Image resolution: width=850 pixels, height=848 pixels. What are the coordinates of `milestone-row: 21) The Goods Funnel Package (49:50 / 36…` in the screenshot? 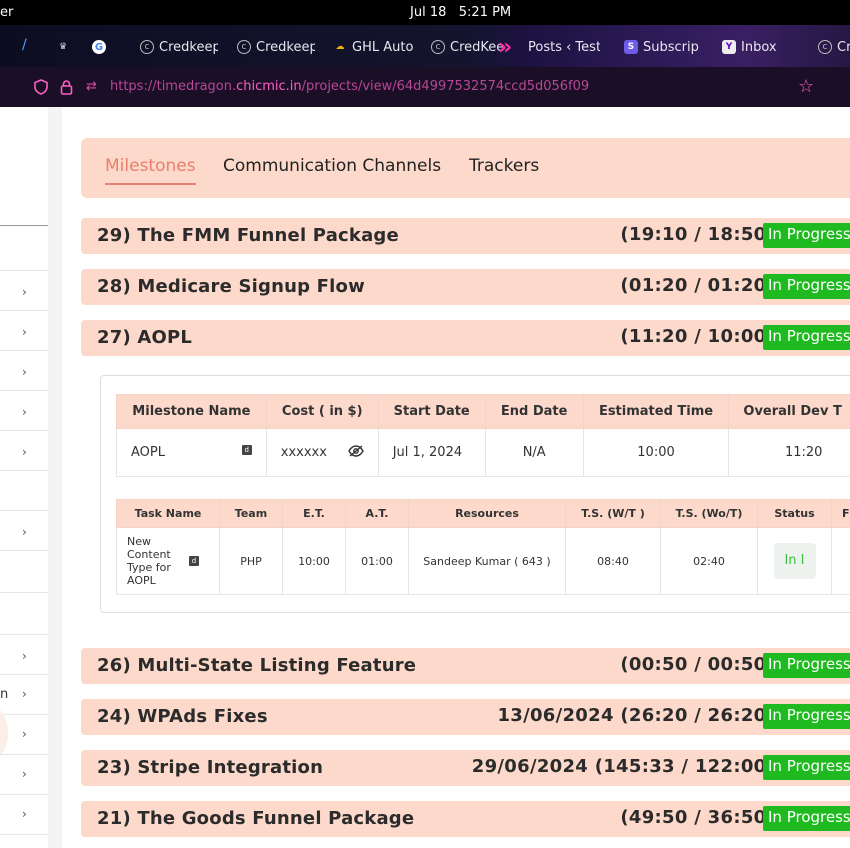 It's located at (465, 819).